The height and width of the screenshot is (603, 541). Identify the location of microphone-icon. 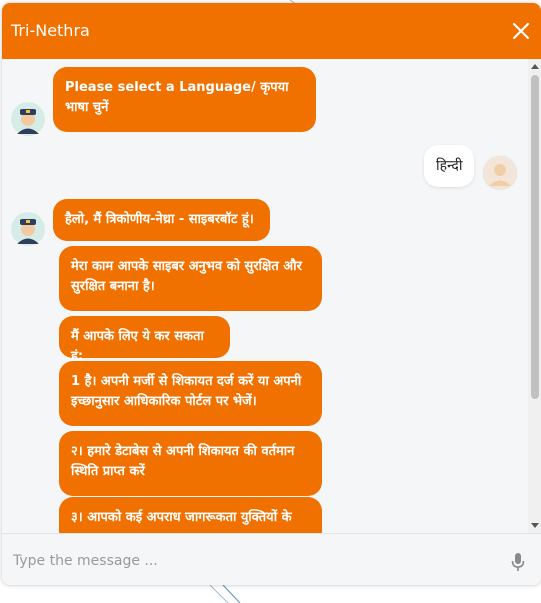
(518, 562).